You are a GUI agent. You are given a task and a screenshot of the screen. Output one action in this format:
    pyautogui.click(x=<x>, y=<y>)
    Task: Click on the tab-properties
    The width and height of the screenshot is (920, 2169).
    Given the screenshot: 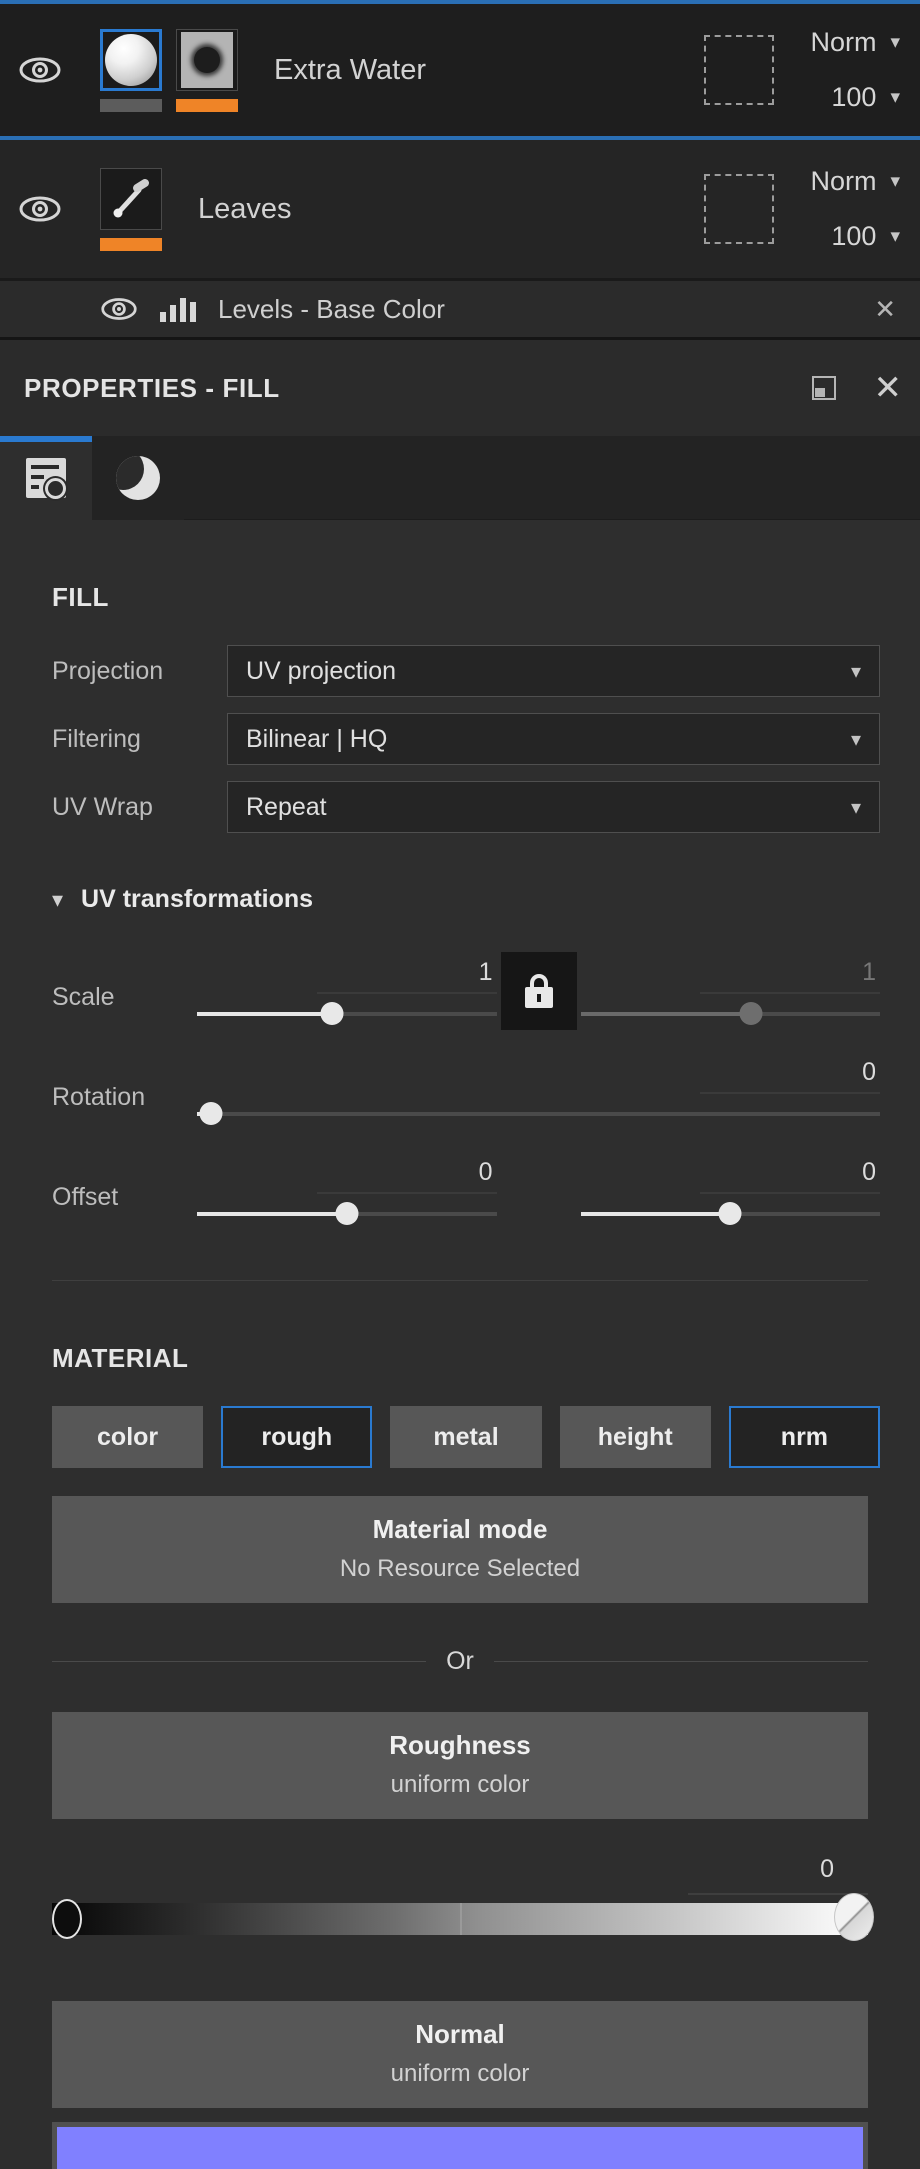 What is the action you would take?
    pyautogui.click(x=46, y=478)
    